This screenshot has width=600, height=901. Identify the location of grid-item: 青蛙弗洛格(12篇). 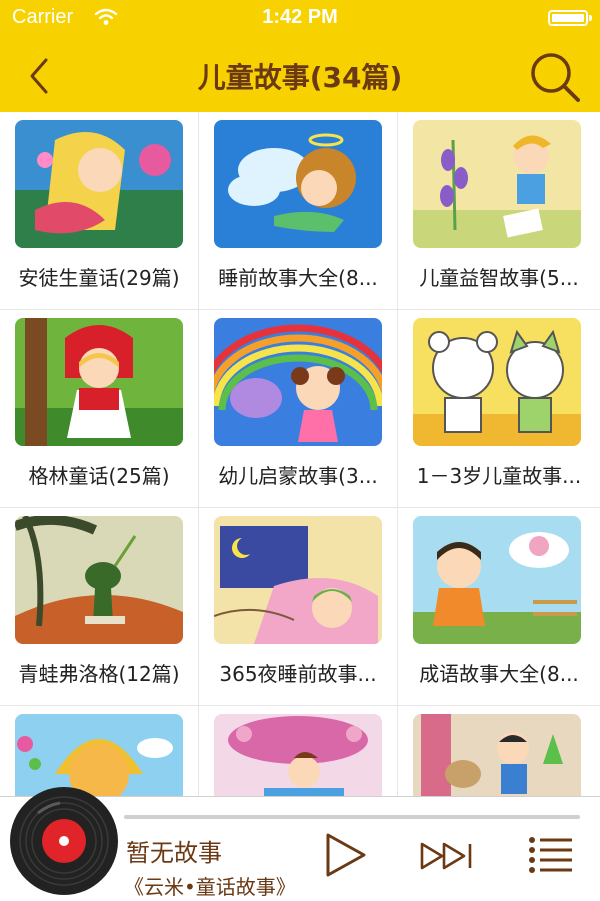
(99, 607).